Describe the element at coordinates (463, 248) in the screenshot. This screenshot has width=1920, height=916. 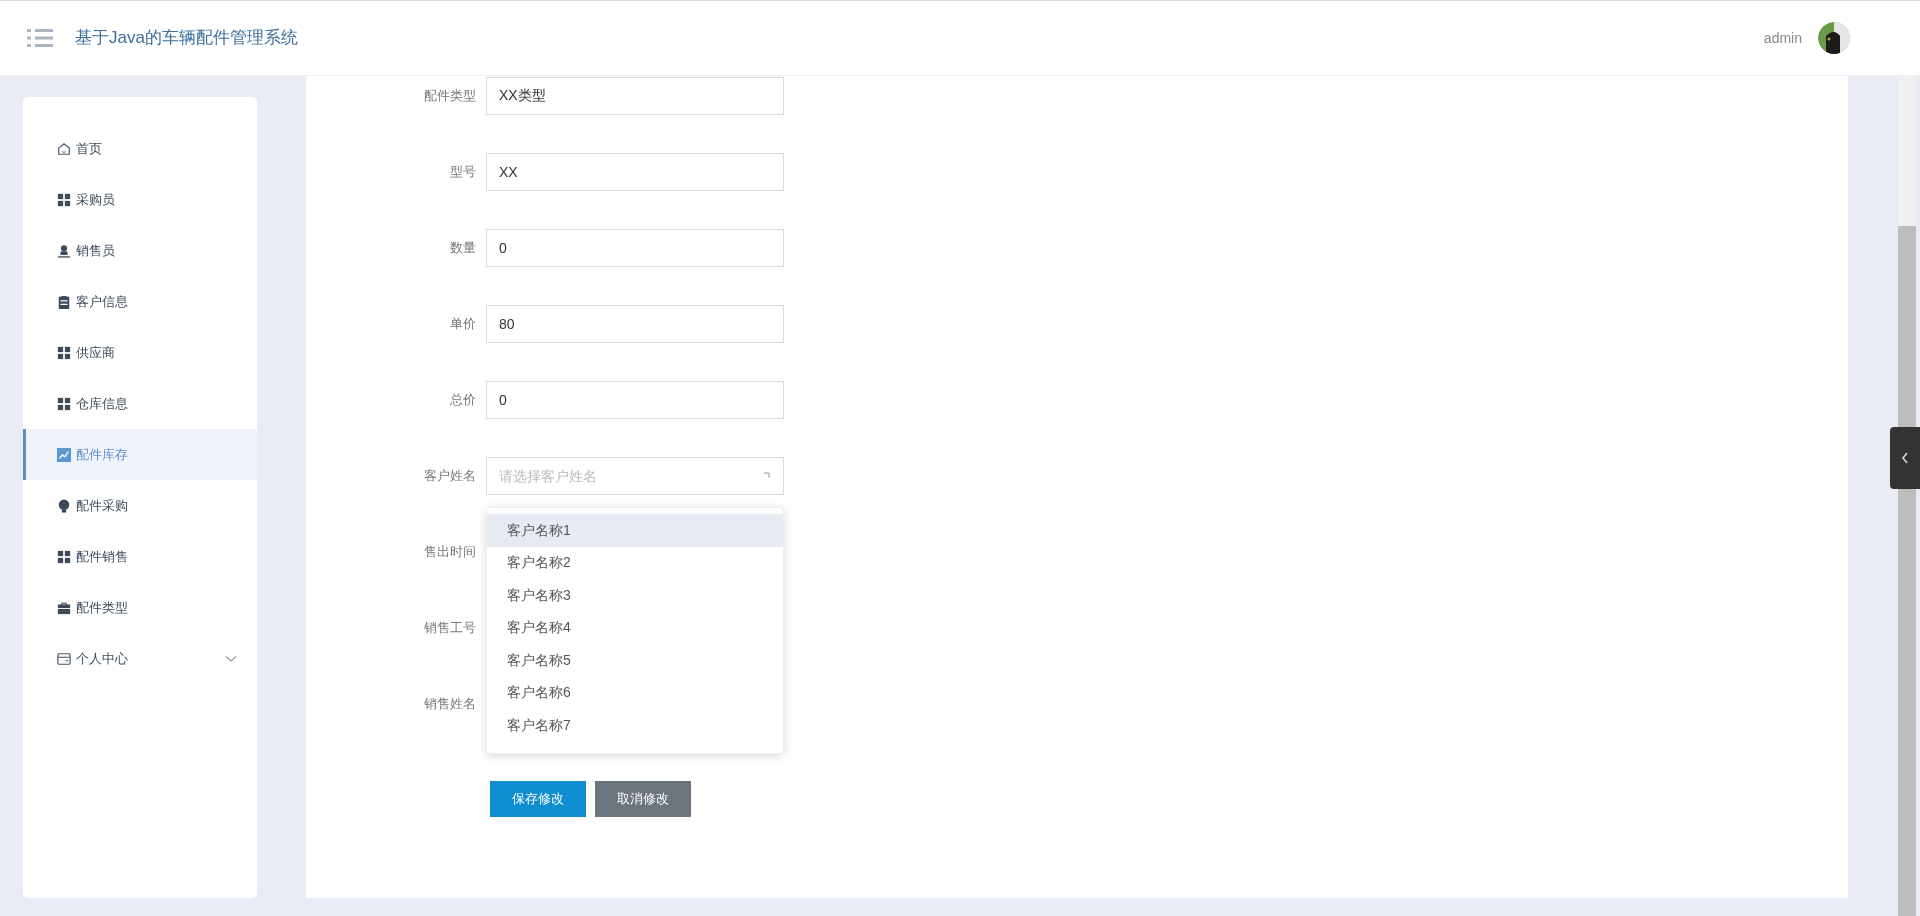
I see `field-label: 数量` at that location.